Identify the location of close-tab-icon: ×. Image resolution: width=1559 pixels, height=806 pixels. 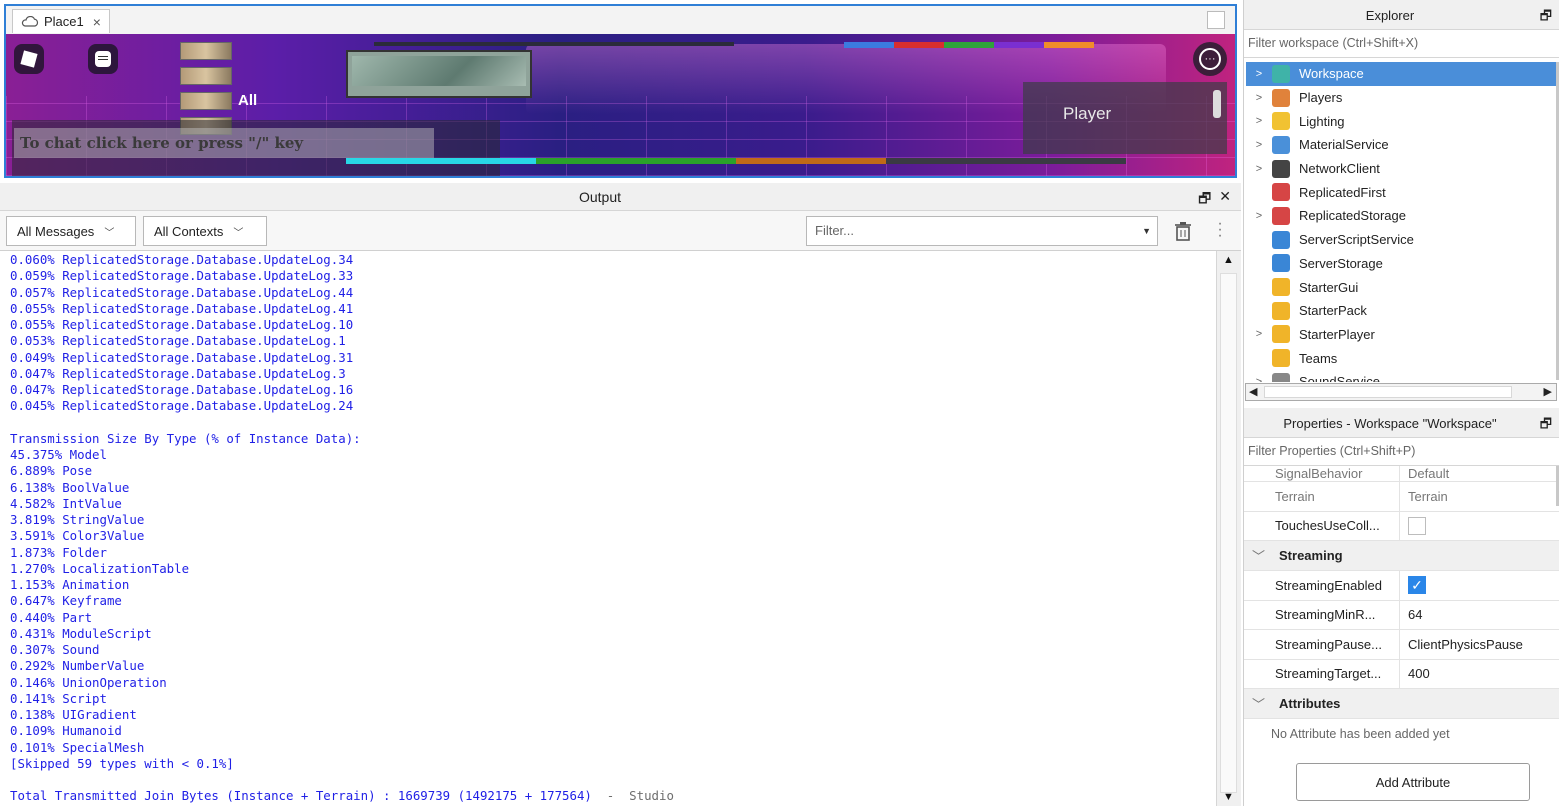
(97, 22).